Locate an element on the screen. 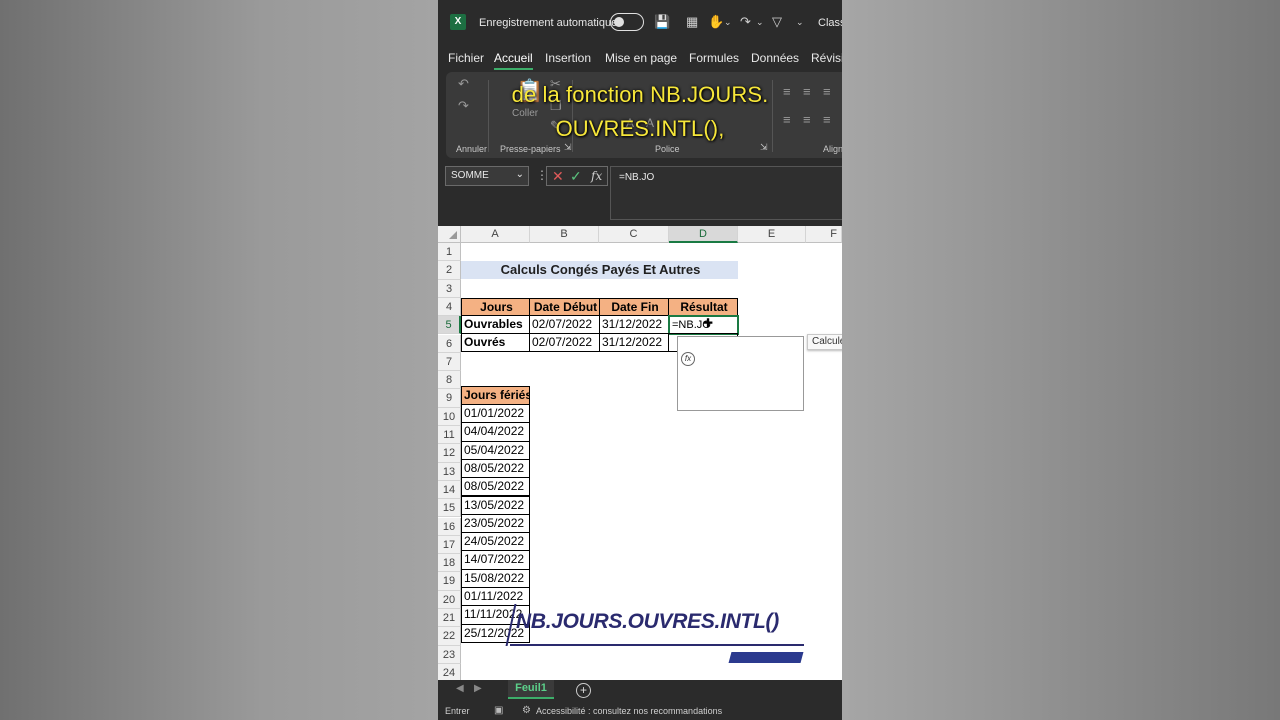  row-header: 10 is located at coordinates (449, 416).